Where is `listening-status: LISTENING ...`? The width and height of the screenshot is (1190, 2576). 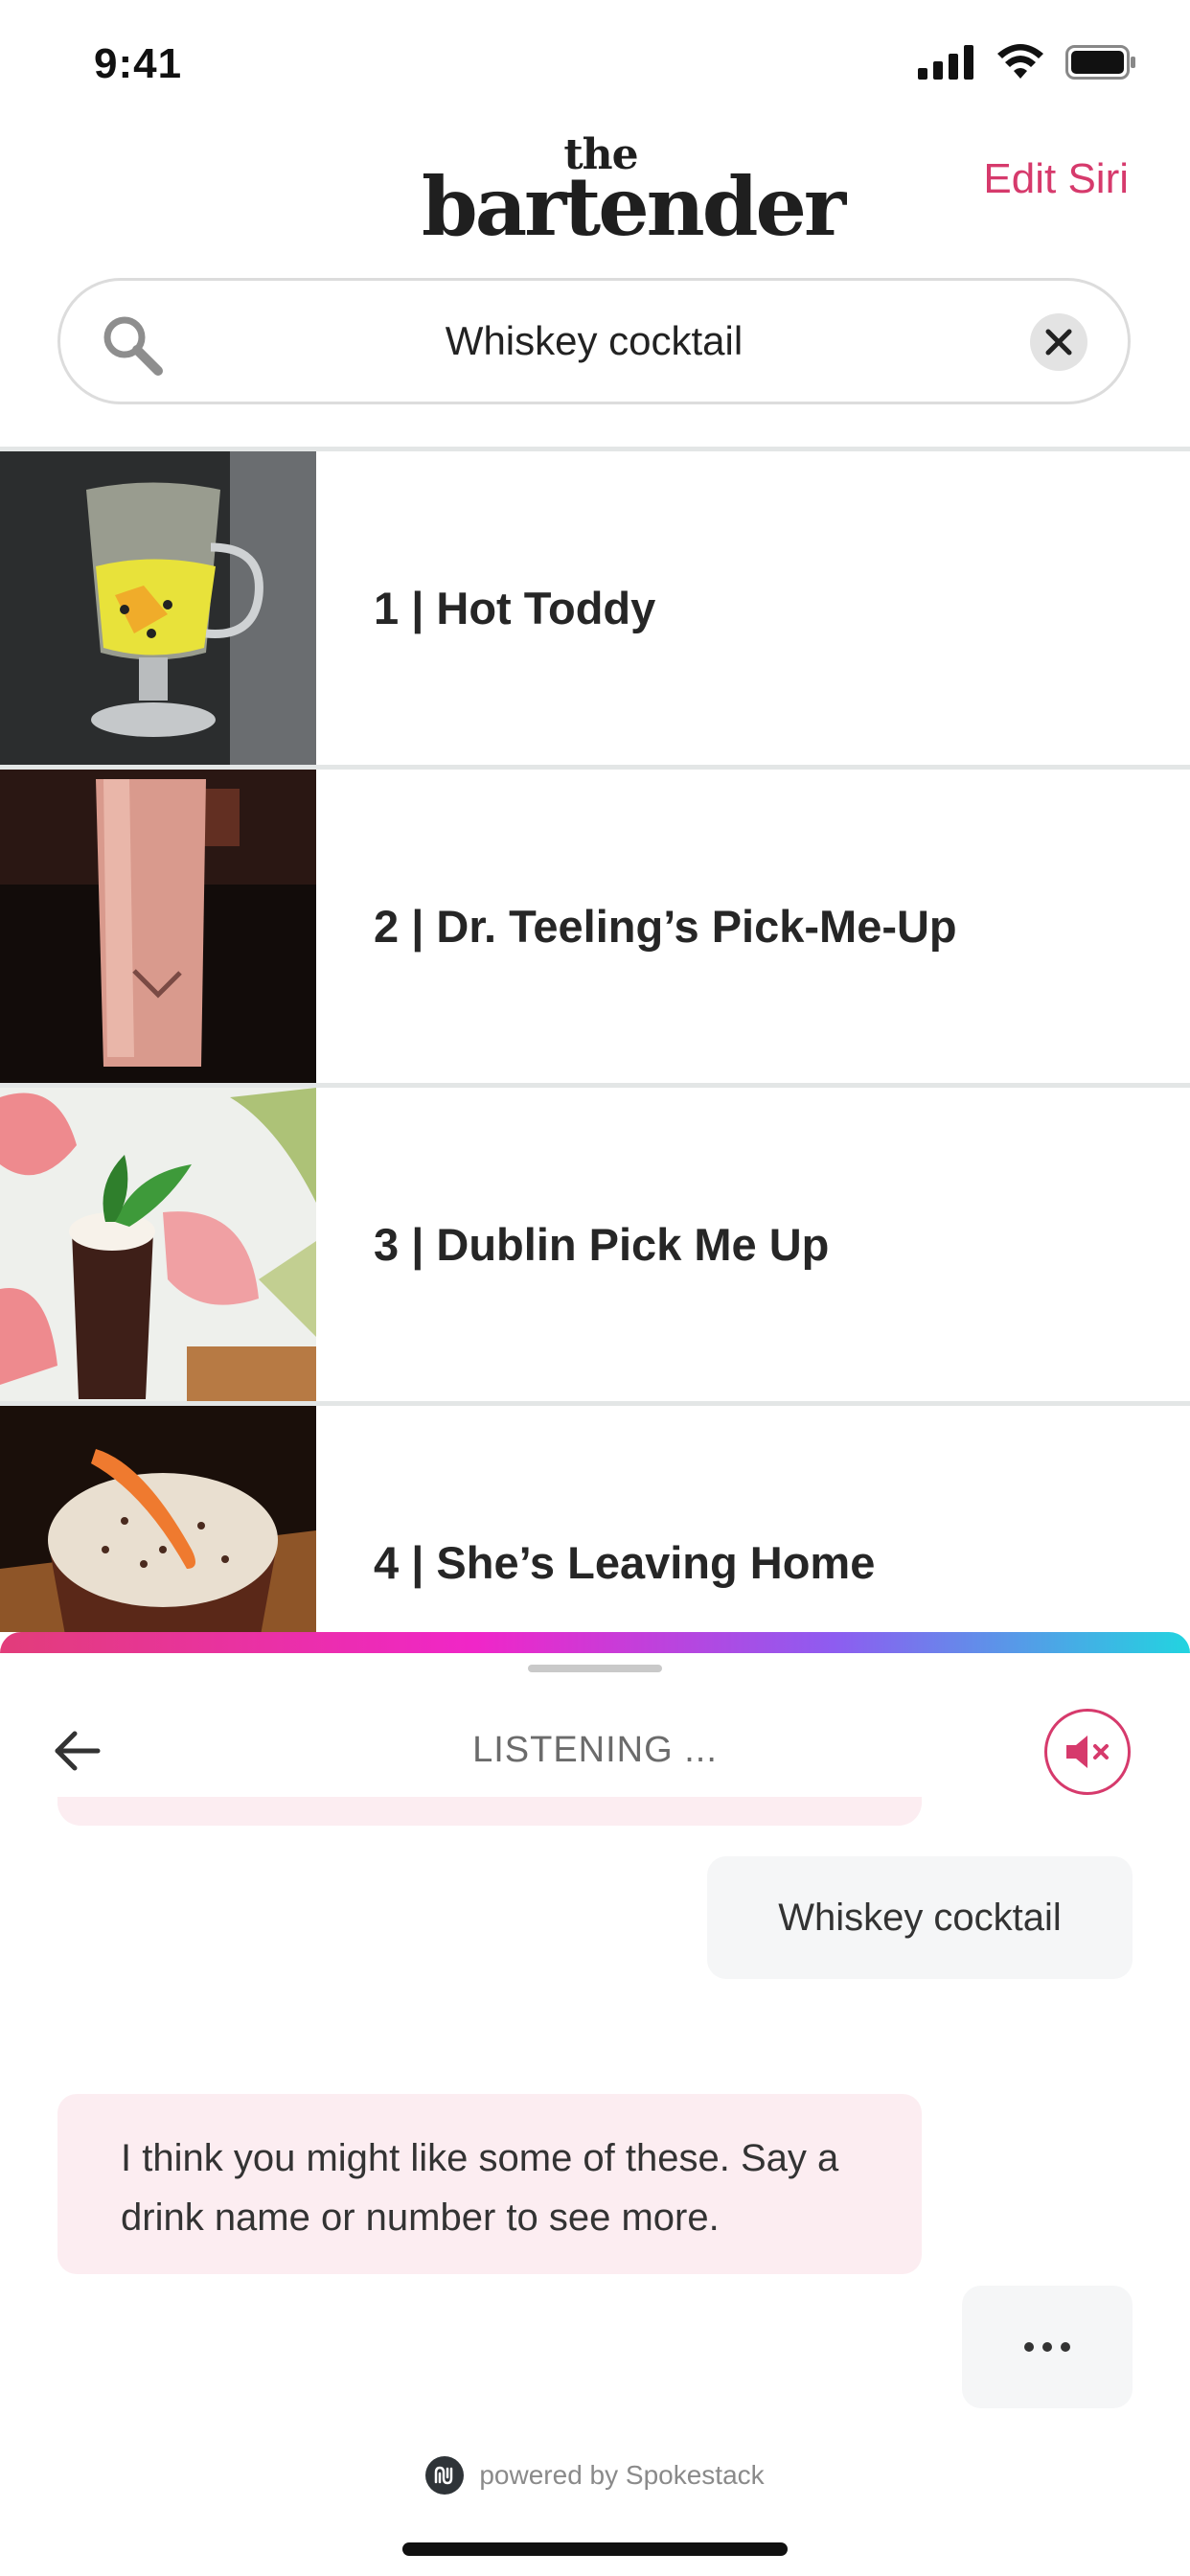 listening-status: LISTENING ... is located at coordinates (595, 1750).